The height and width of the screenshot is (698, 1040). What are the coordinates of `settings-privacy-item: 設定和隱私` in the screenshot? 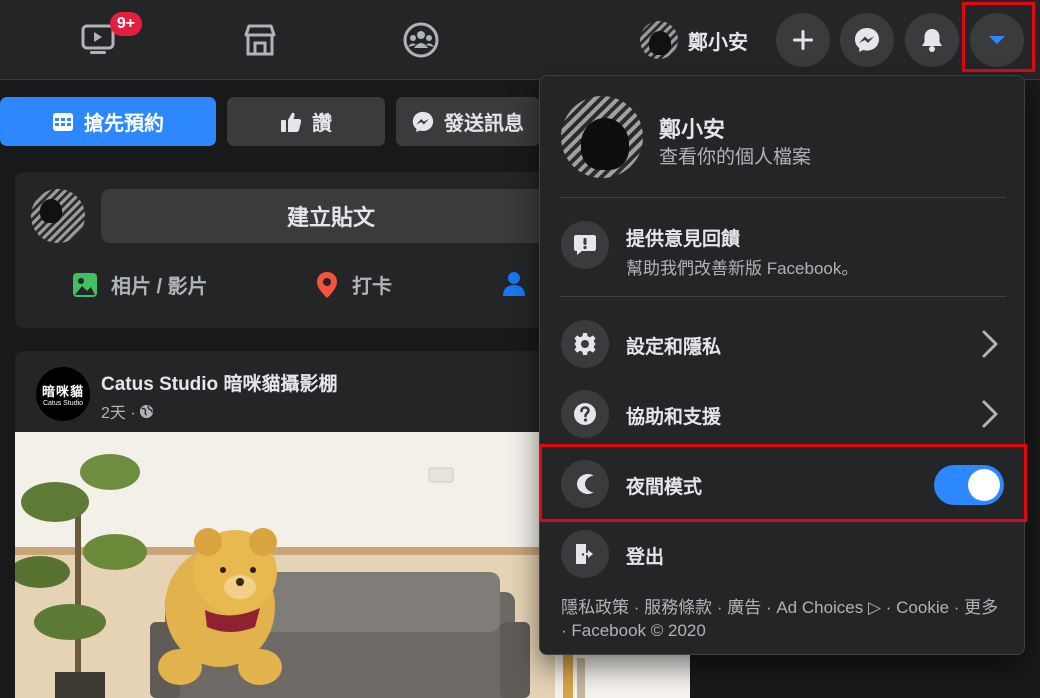 It's located at (673, 345).